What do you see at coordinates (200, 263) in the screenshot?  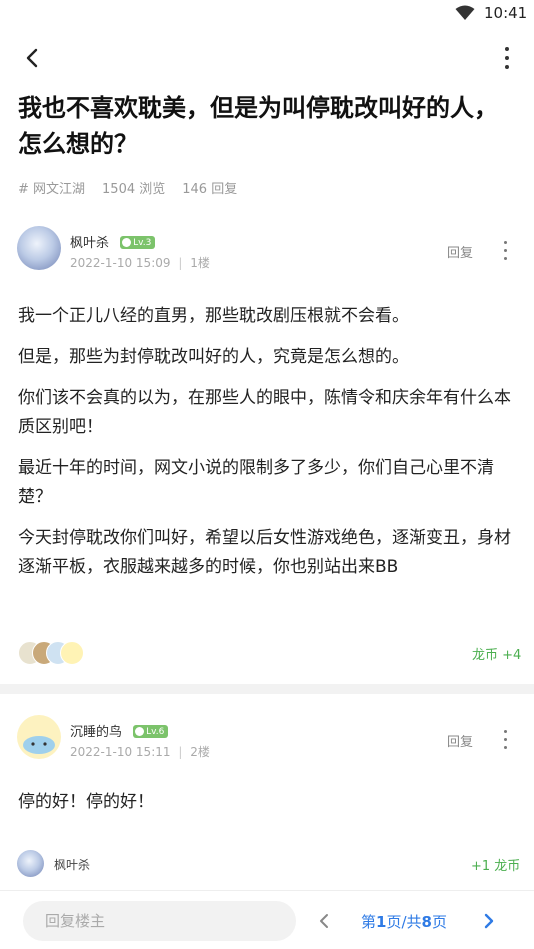 I see `floor-number: 1楼` at bounding box center [200, 263].